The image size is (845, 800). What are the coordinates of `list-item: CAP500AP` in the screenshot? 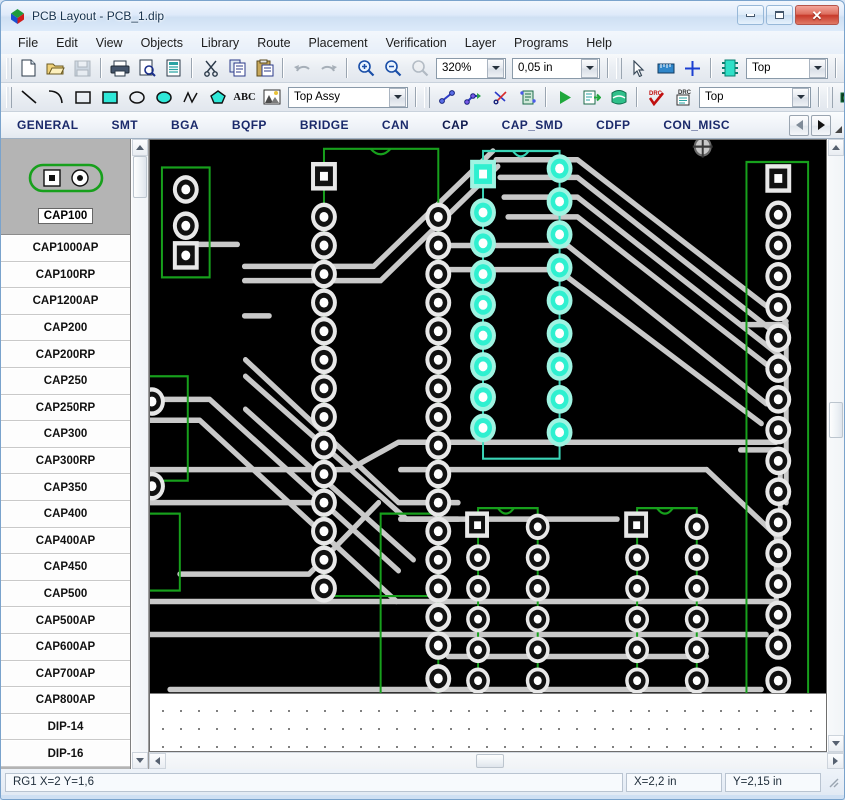 It's located at (65, 620).